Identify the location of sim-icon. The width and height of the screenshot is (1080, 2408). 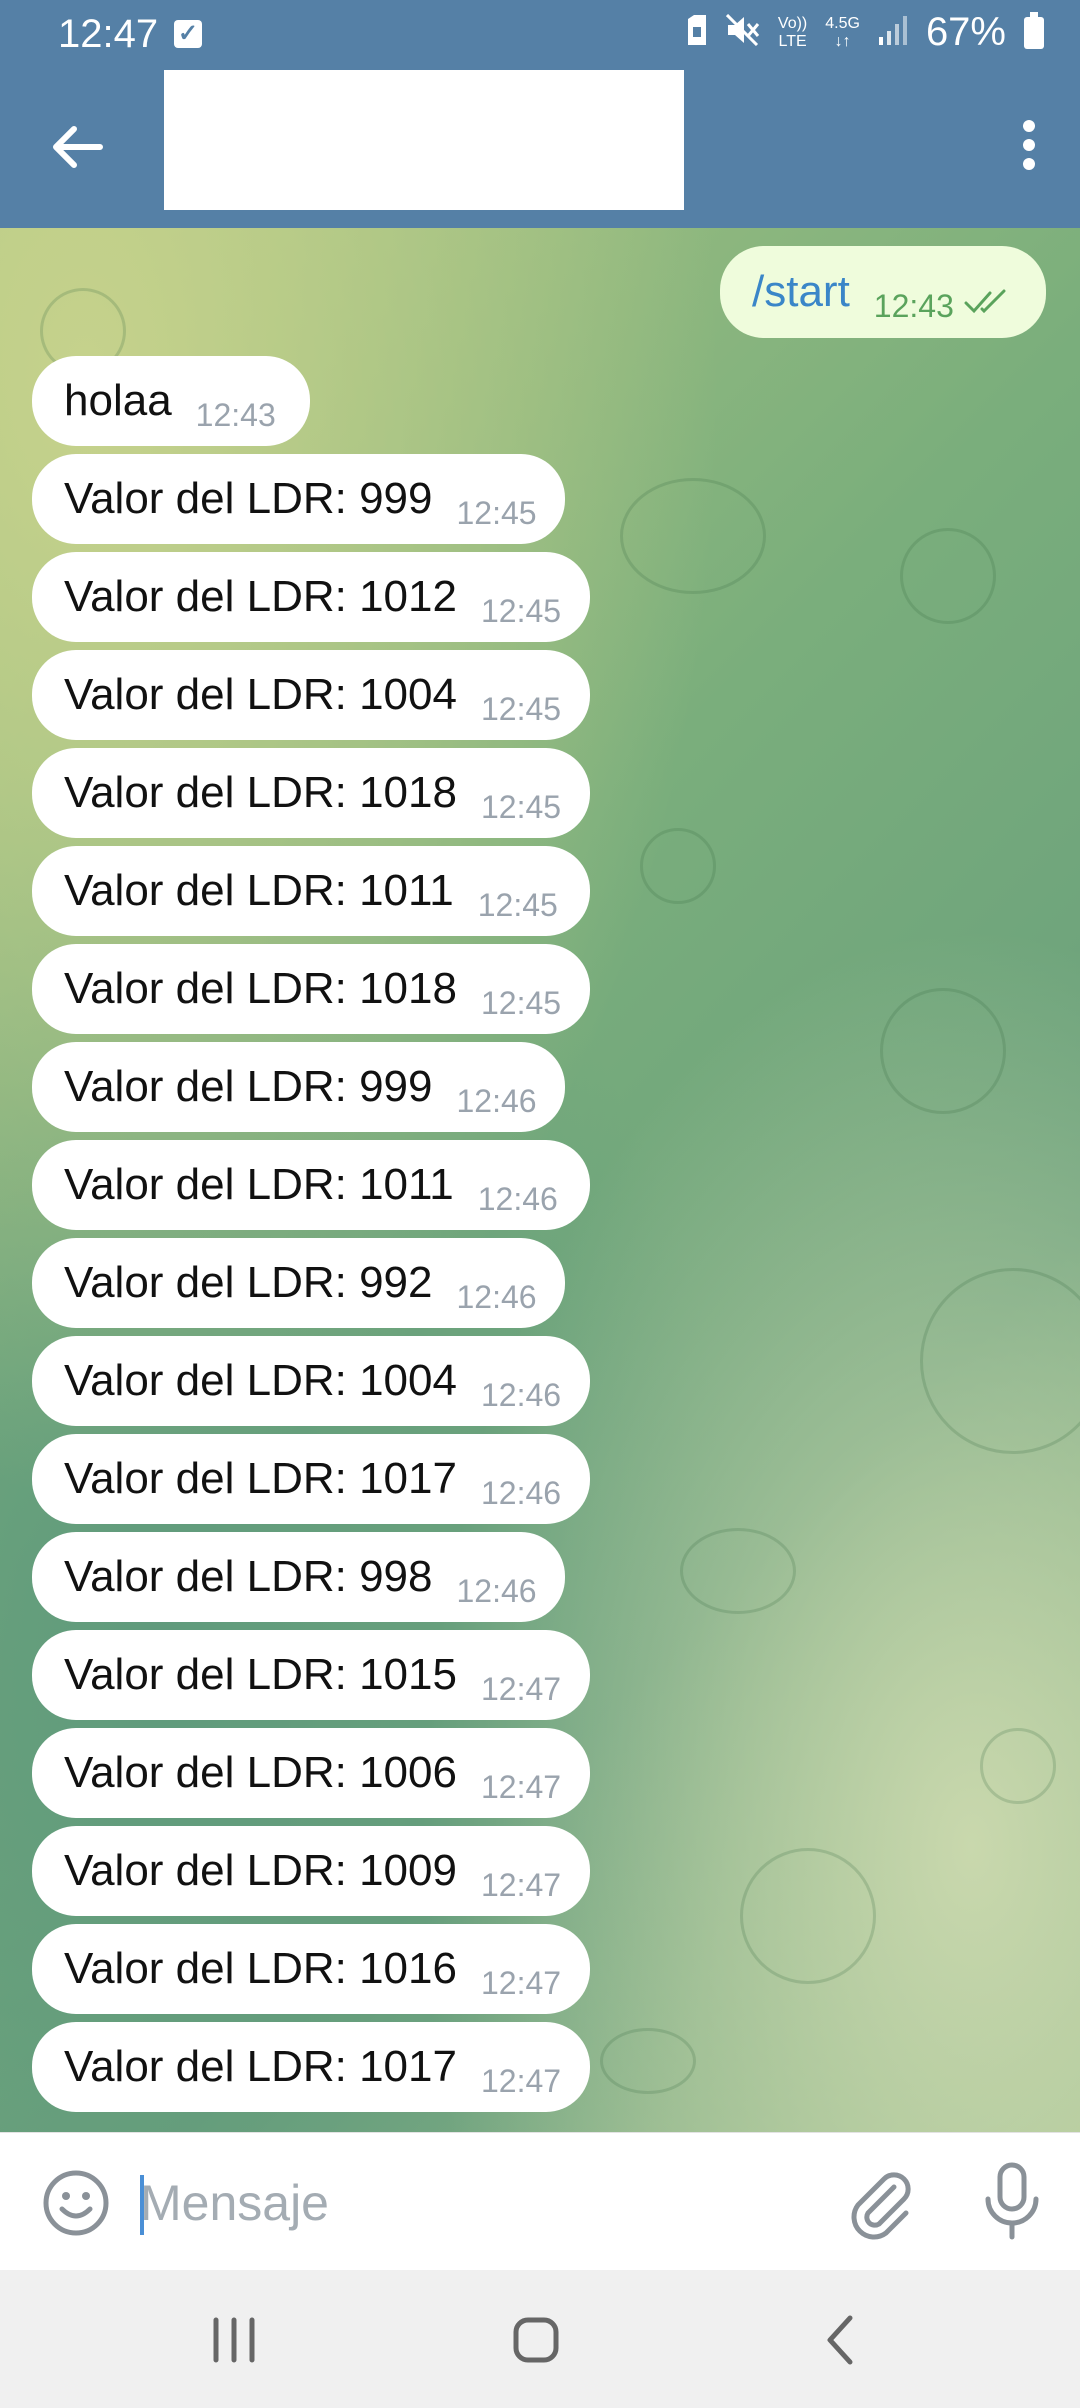
(697, 32).